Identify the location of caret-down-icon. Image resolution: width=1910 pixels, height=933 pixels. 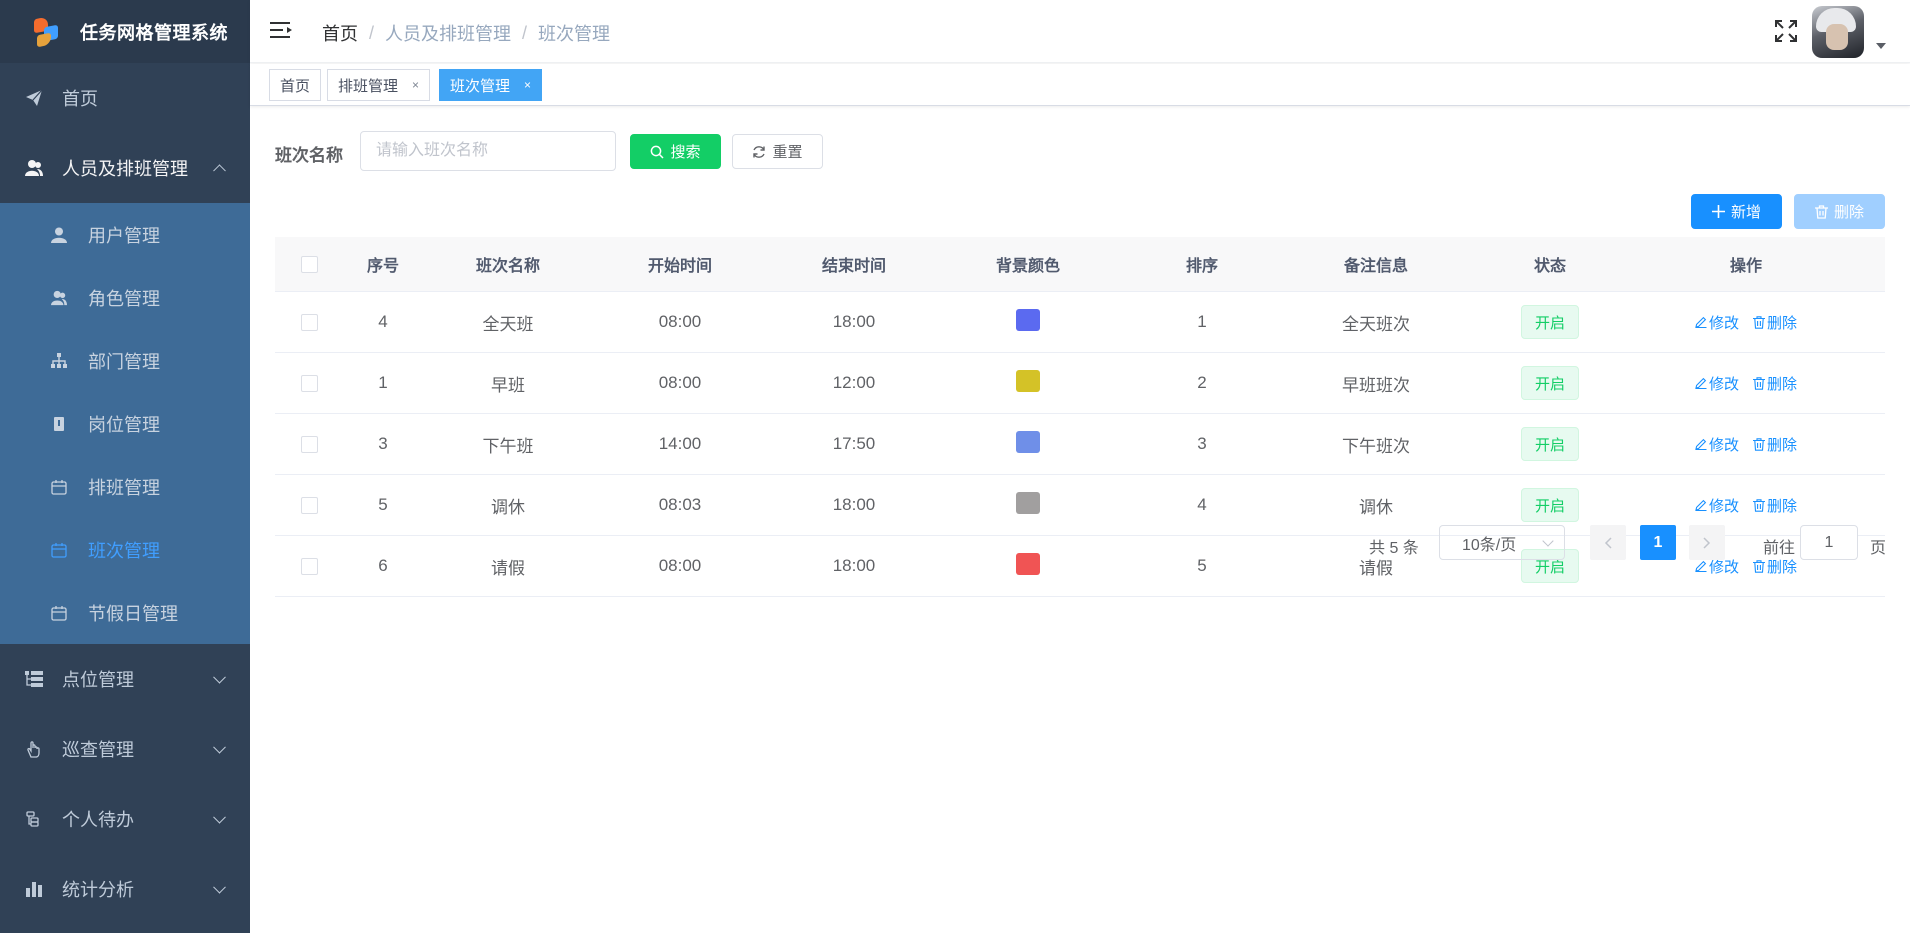
(1881, 46).